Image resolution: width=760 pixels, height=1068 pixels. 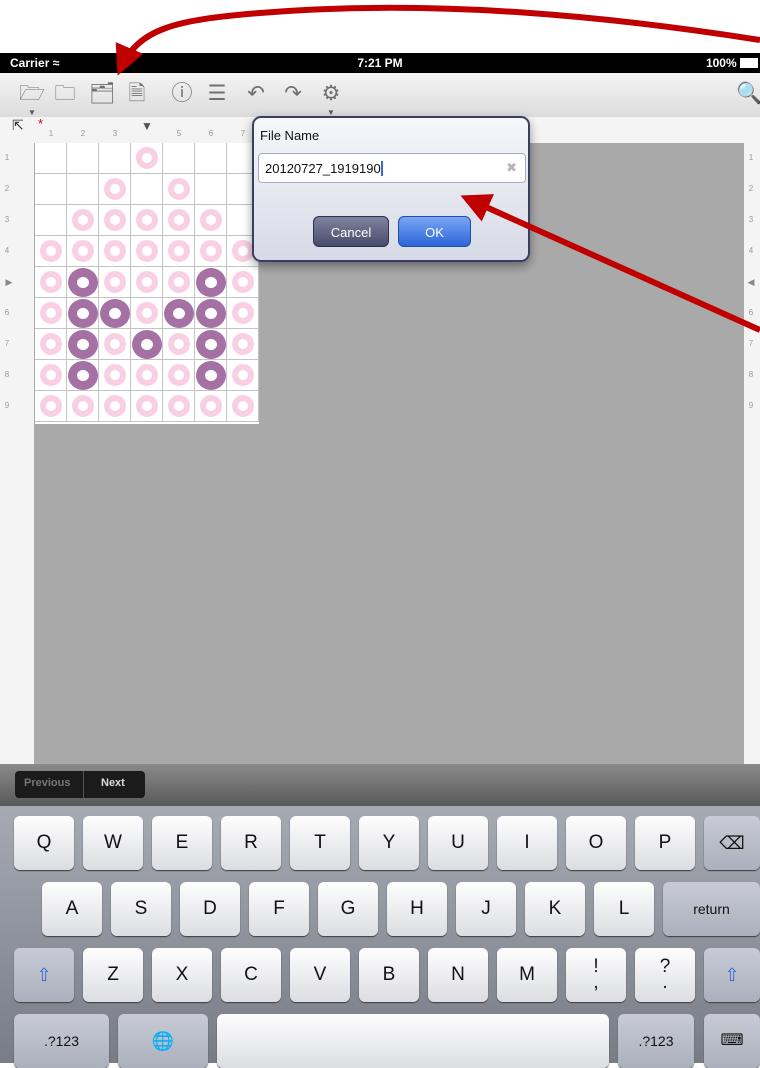 I want to click on list-icon: ☰, so click(x=217, y=94).